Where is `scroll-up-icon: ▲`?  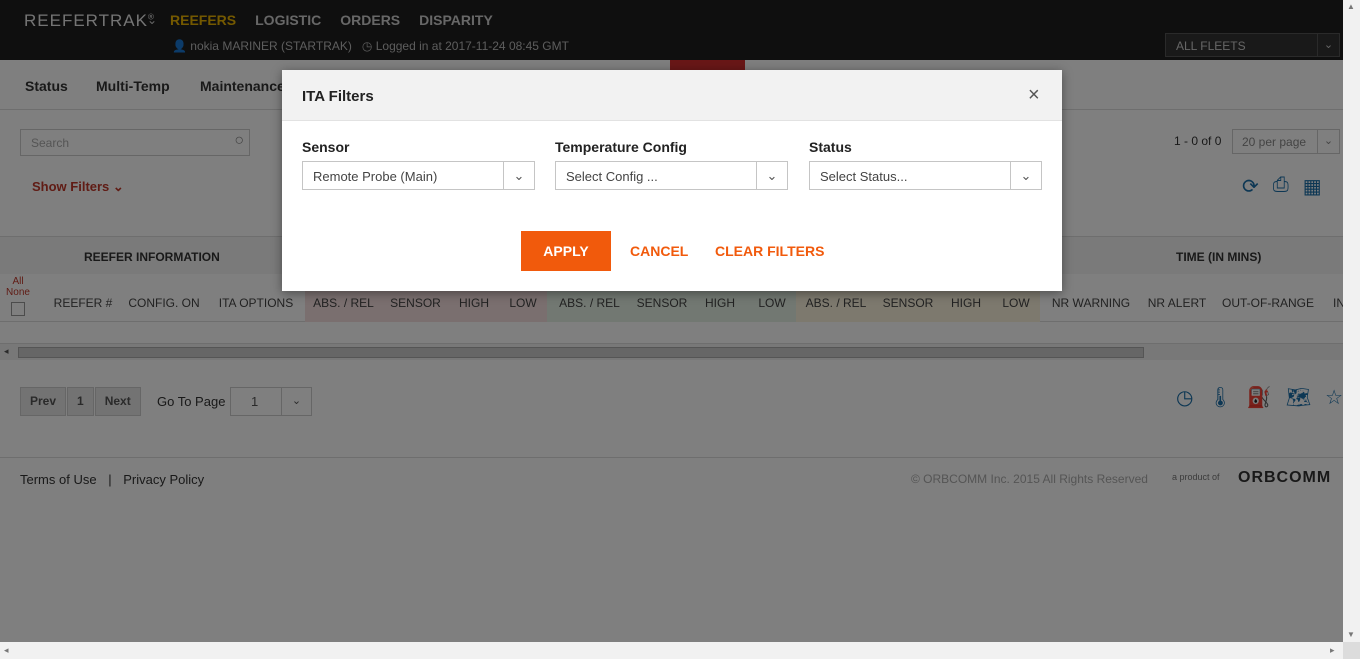
scroll-up-icon: ▲ is located at coordinates (1351, 6).